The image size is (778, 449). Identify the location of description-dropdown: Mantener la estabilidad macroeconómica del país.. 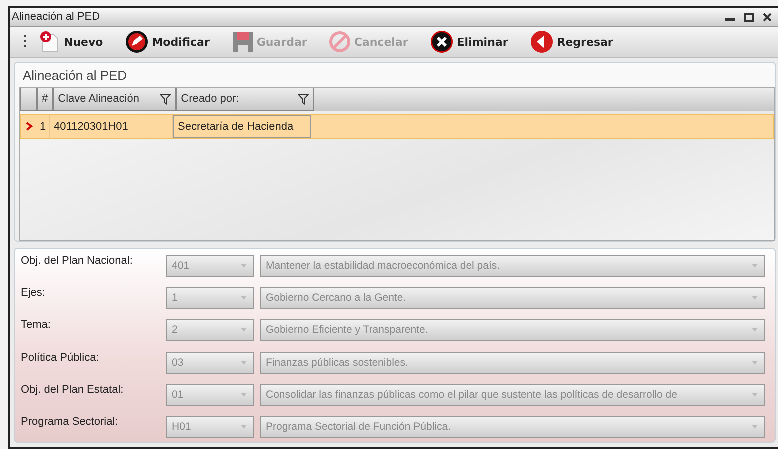
(512, 266).